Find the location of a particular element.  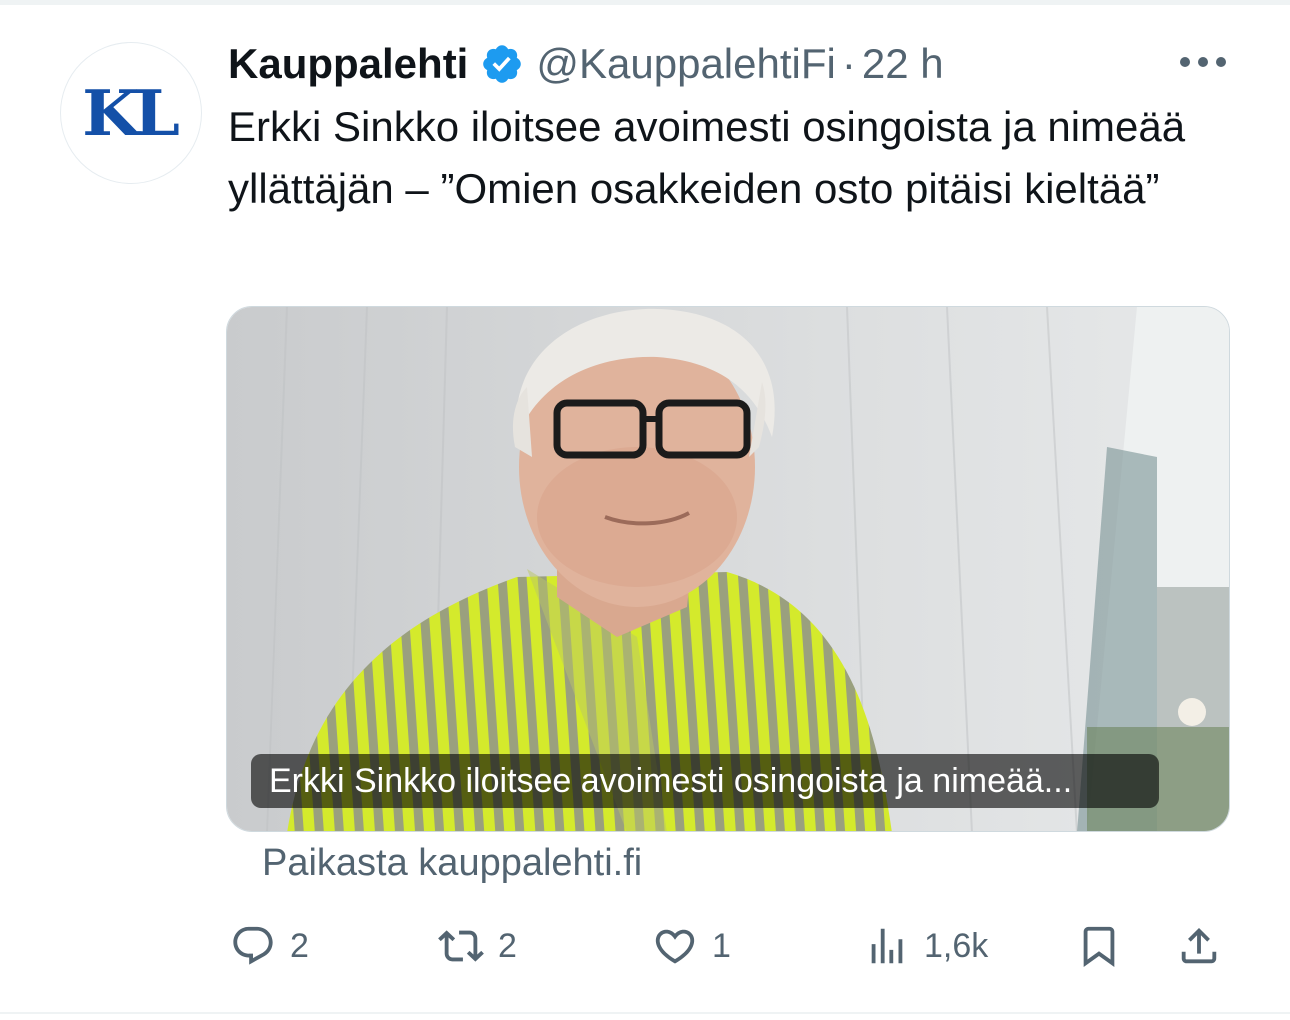

share-icon is located at coordinates (1199, 945).